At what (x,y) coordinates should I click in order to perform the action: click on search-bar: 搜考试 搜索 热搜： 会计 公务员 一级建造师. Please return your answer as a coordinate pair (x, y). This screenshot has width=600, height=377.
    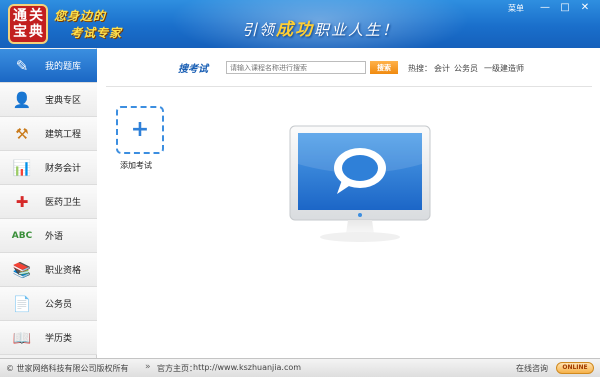
    Looking at the image, I should click on (349, 68).